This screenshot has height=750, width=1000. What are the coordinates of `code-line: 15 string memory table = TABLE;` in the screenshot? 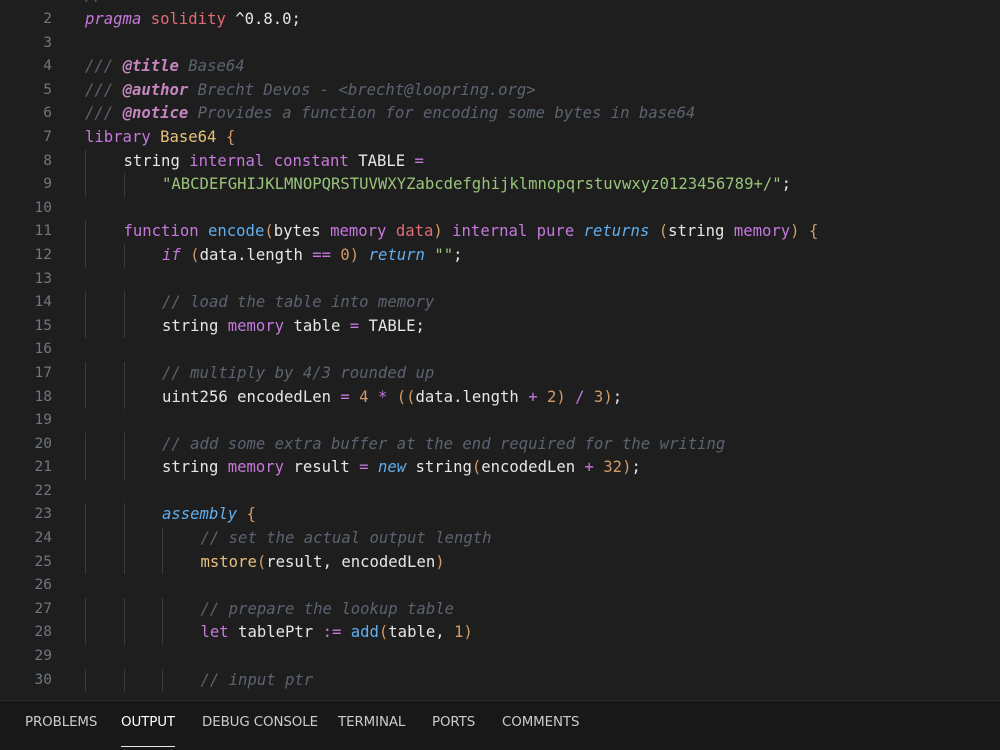 It's located at (500, 326).